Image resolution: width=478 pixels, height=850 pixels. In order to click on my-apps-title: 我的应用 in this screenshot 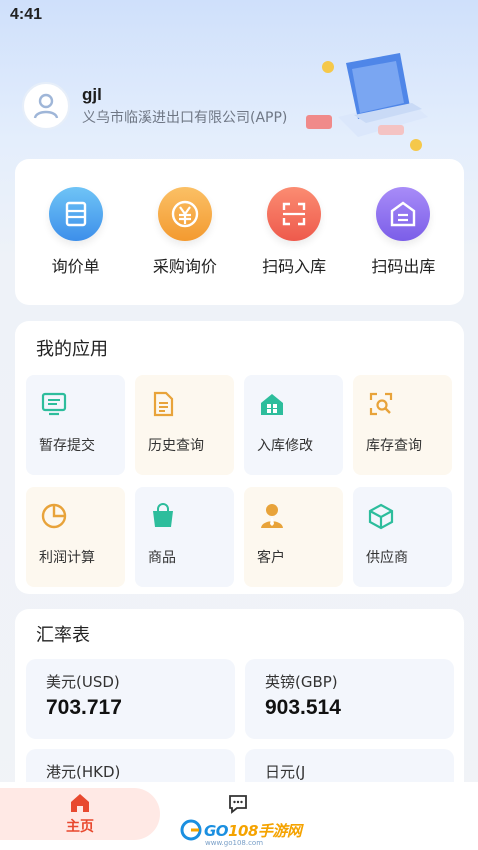, I will do `click(72, 349)`.